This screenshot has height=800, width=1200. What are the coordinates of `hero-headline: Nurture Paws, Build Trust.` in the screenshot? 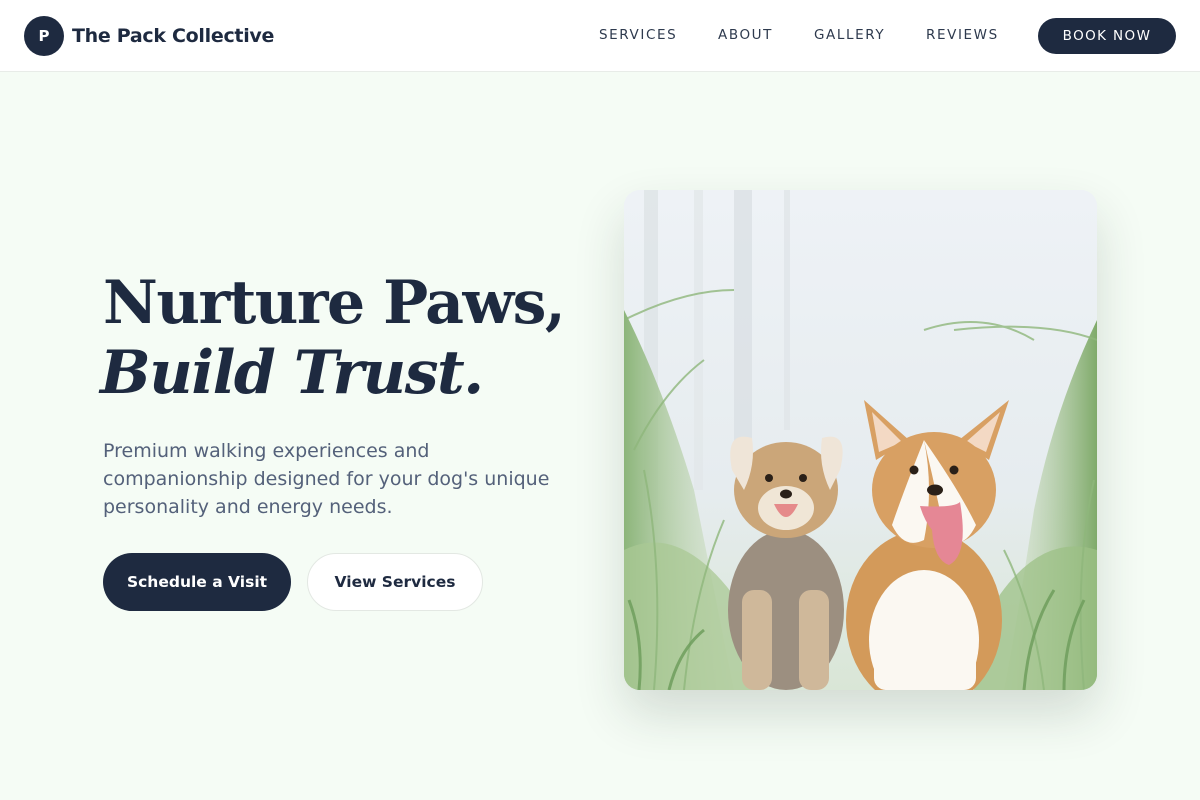 It's located at (351, 338).